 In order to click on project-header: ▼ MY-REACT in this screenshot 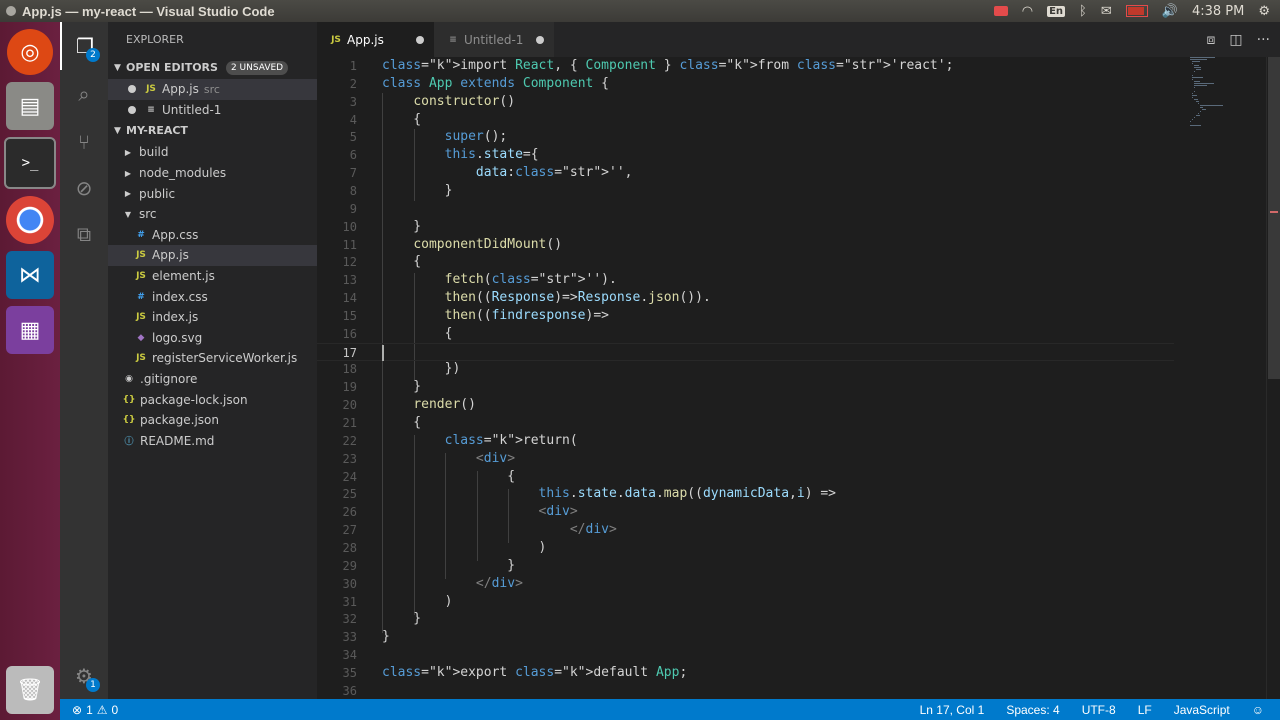, I will do `click(212, 131)`.